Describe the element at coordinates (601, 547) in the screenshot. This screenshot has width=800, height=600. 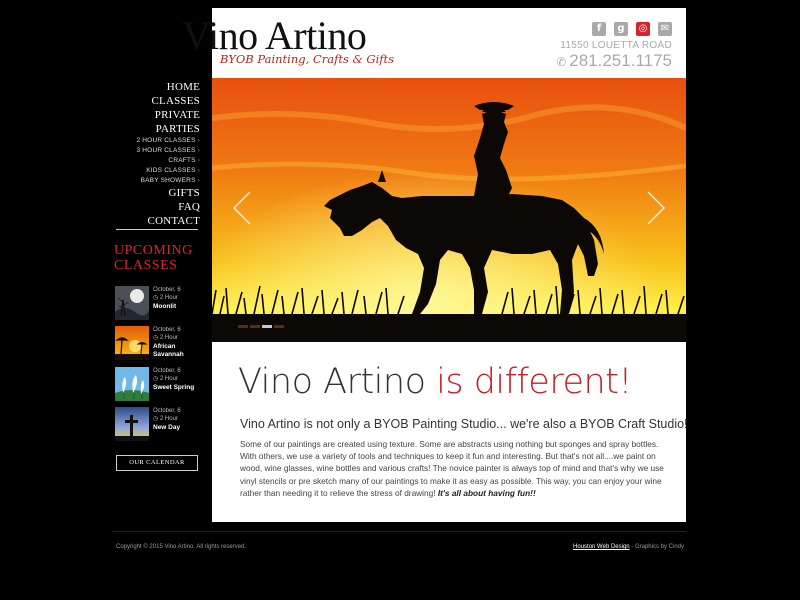
I see `web-design-link: Houston Web Design` at that location.